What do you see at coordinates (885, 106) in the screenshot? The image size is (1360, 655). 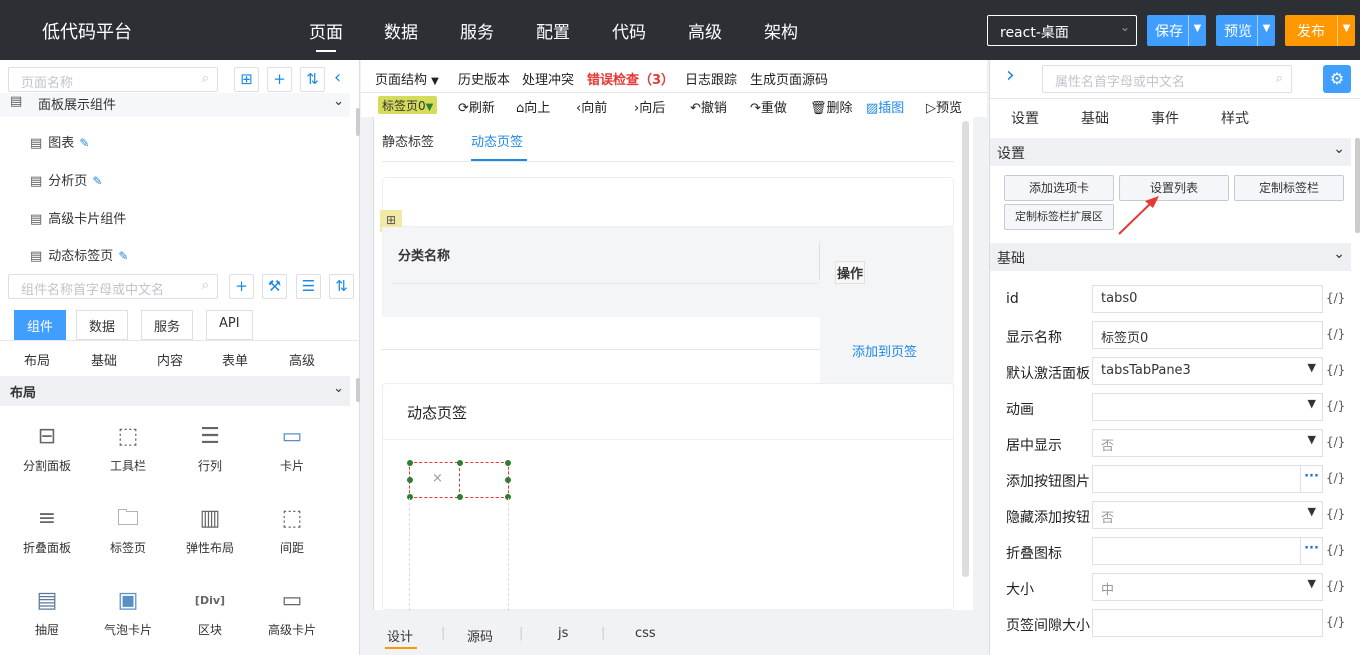 I see `insert-image-button: ▨插图` at bounding box center [885, 106].